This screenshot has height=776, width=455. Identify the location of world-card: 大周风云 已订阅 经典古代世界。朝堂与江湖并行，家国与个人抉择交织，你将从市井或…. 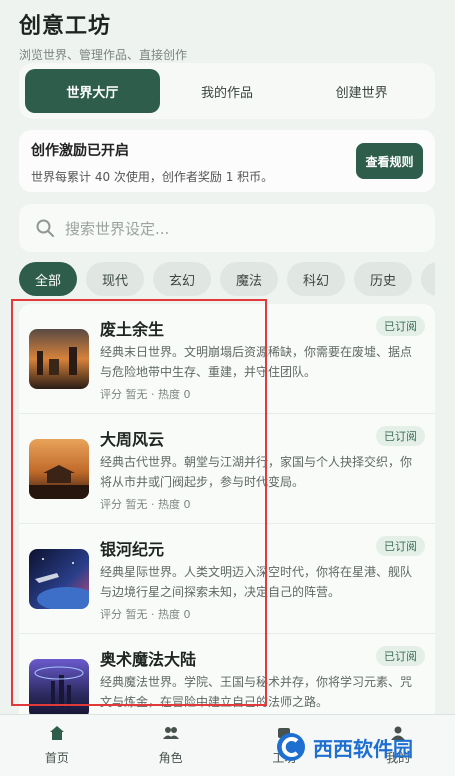
(227, 469).